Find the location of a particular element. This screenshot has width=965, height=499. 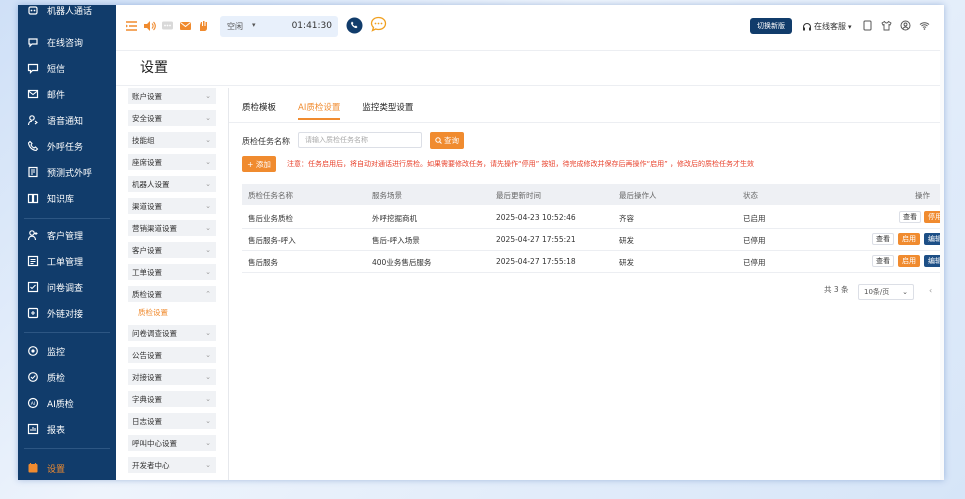

settings-item-label: 座席设置 is located at coordinates (147, 162).